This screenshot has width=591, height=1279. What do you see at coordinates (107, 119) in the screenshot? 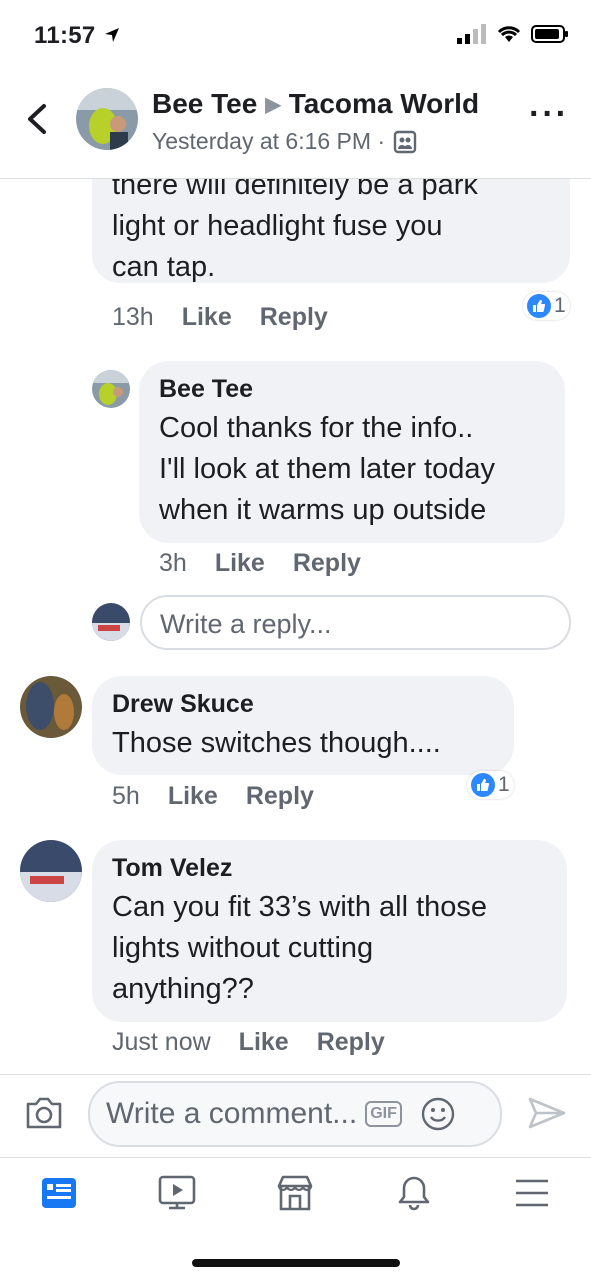
I see `post-author-avatar` at bounding box center [107, 119].